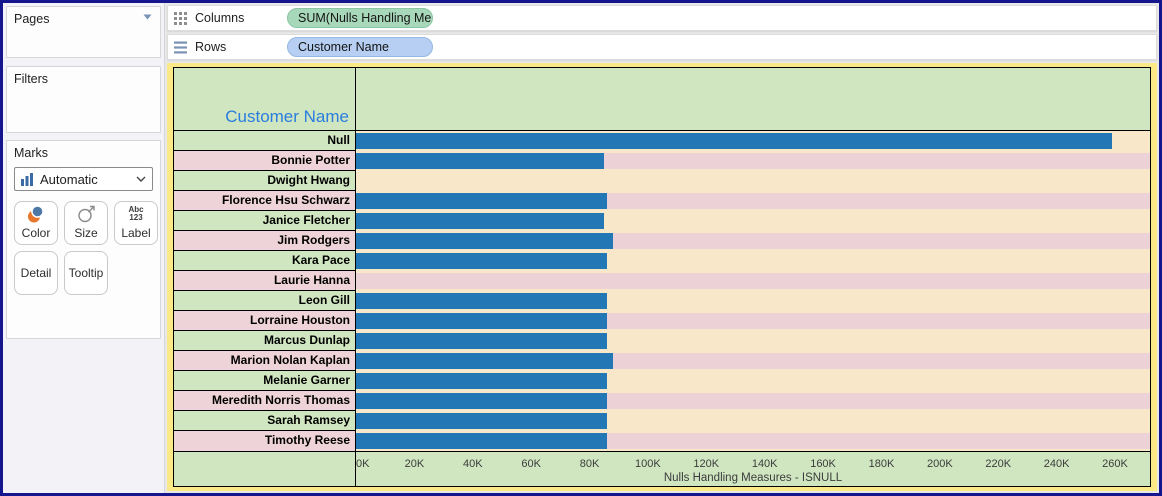 The height and width of the screenshot is (496, 1162). What do you see at coordinates (265, 141) in the screenshot?
I see `row-header-label: Null` at bounding box center [265, 141].